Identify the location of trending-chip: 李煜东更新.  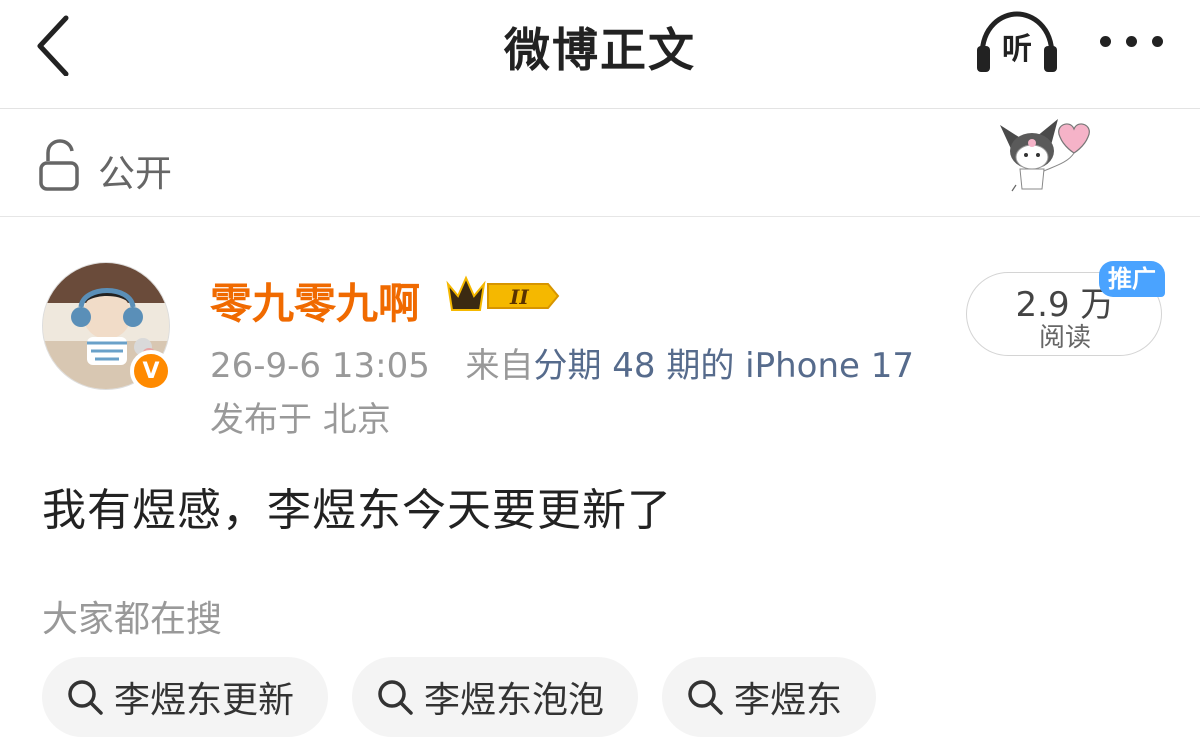
(185, 697).